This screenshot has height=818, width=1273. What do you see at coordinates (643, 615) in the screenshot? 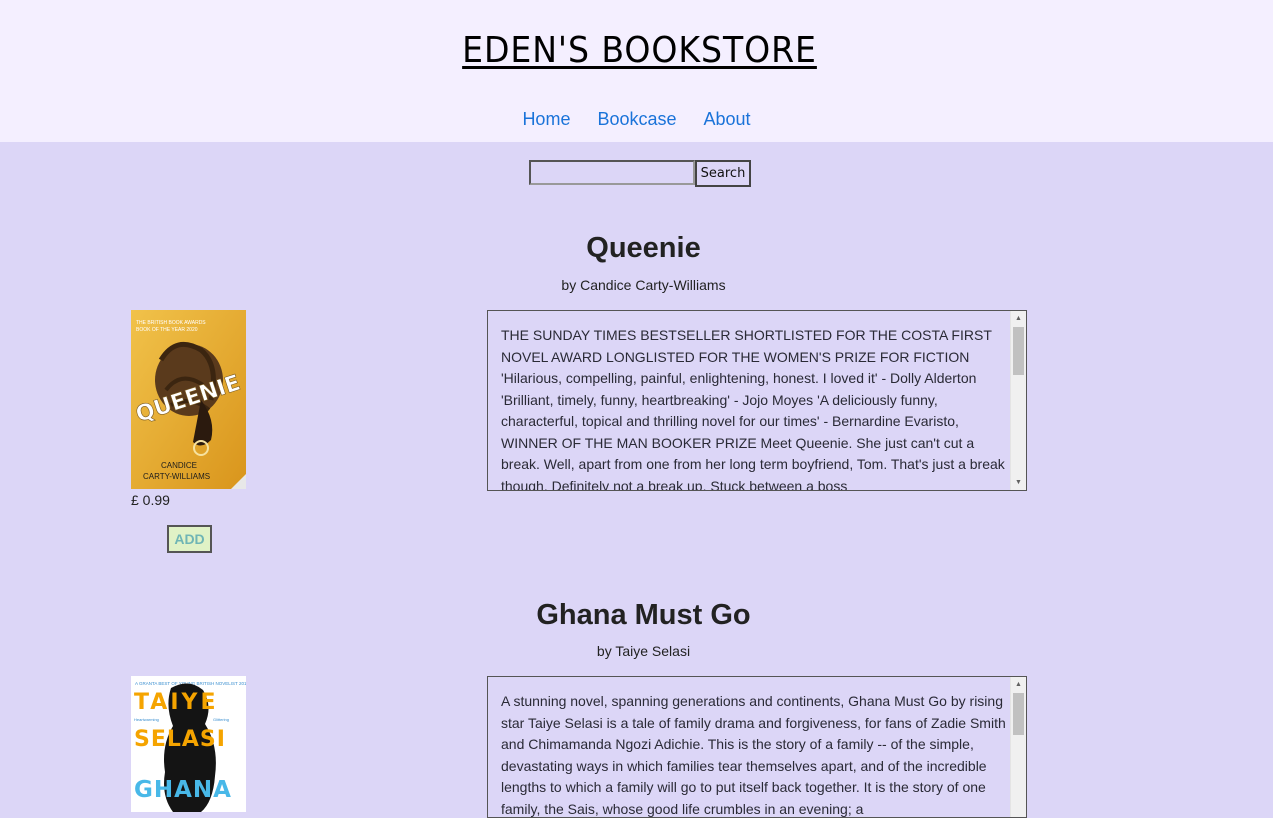
I see `book-title: Ghana Must Go` at bounding box center [643, 615].